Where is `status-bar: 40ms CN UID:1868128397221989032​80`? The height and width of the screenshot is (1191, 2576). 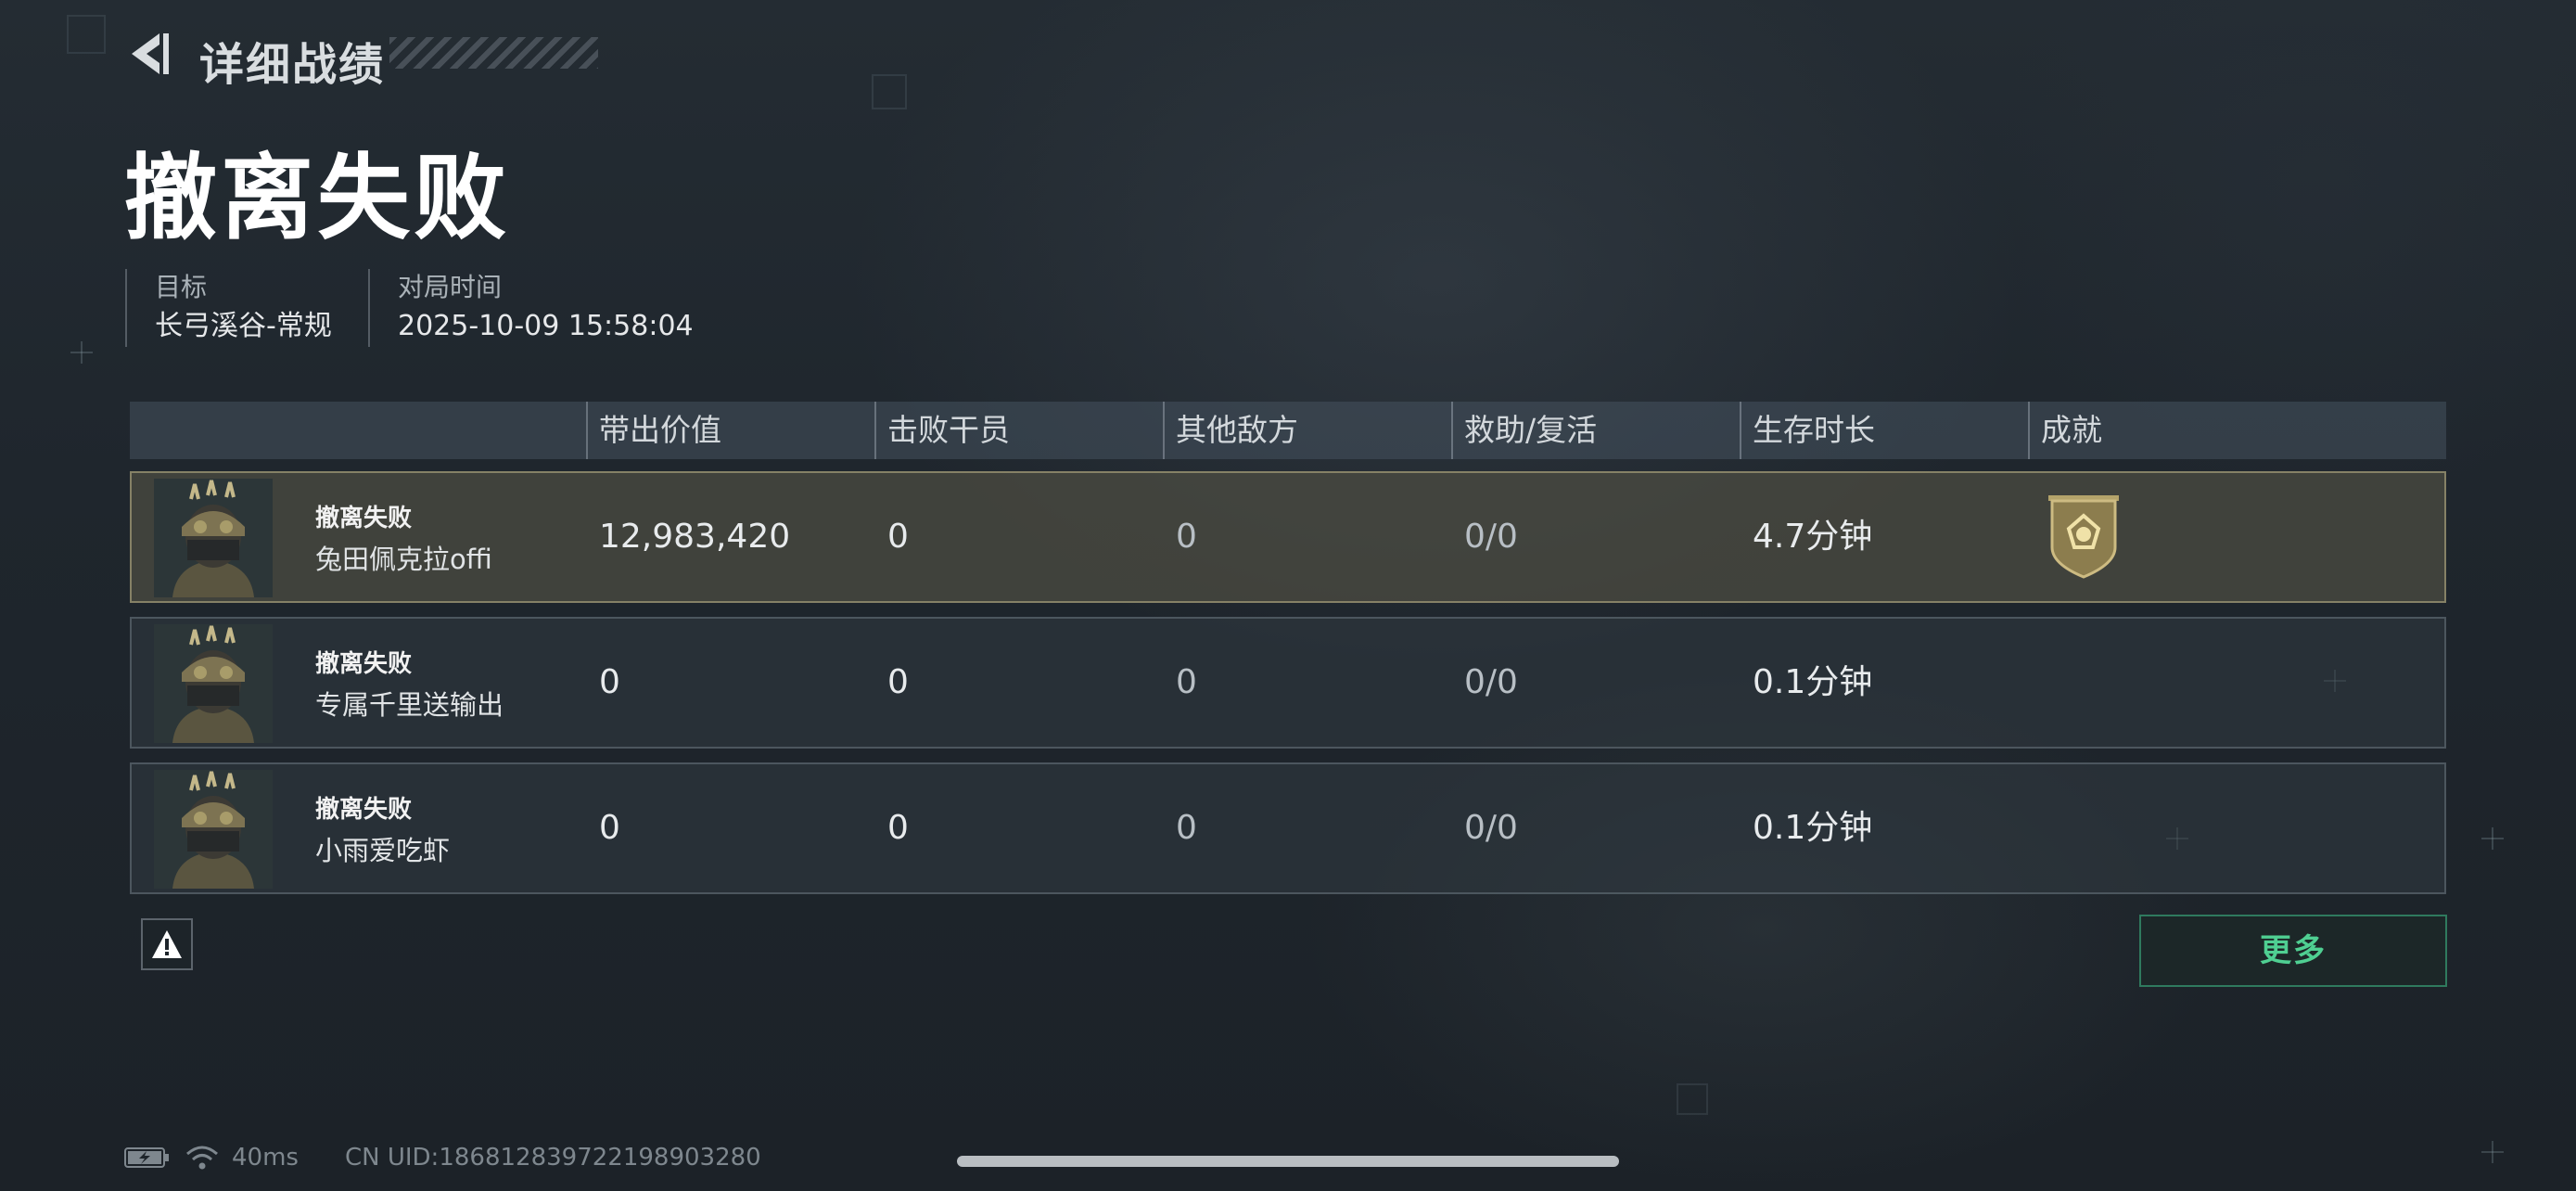
status-bar: 40ms CN UID:1868128397221989032​80 is located at coordinates (442, 1157).